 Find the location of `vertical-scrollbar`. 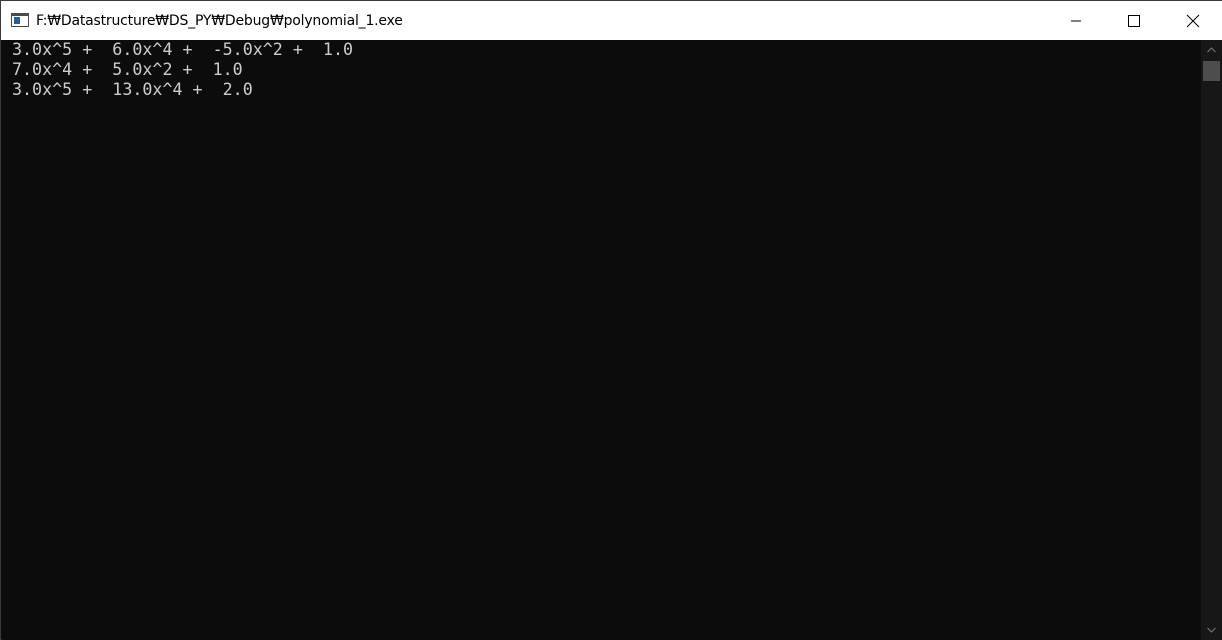

vertical-scrollbar is located at coordinates (1211, 340).